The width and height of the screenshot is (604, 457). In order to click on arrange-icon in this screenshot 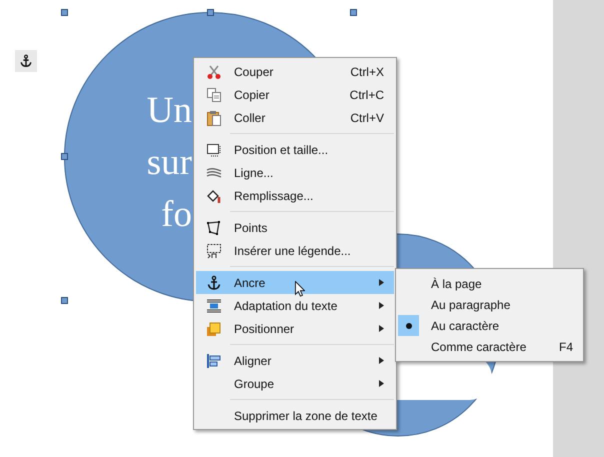, I will do `click(214, 328)`.